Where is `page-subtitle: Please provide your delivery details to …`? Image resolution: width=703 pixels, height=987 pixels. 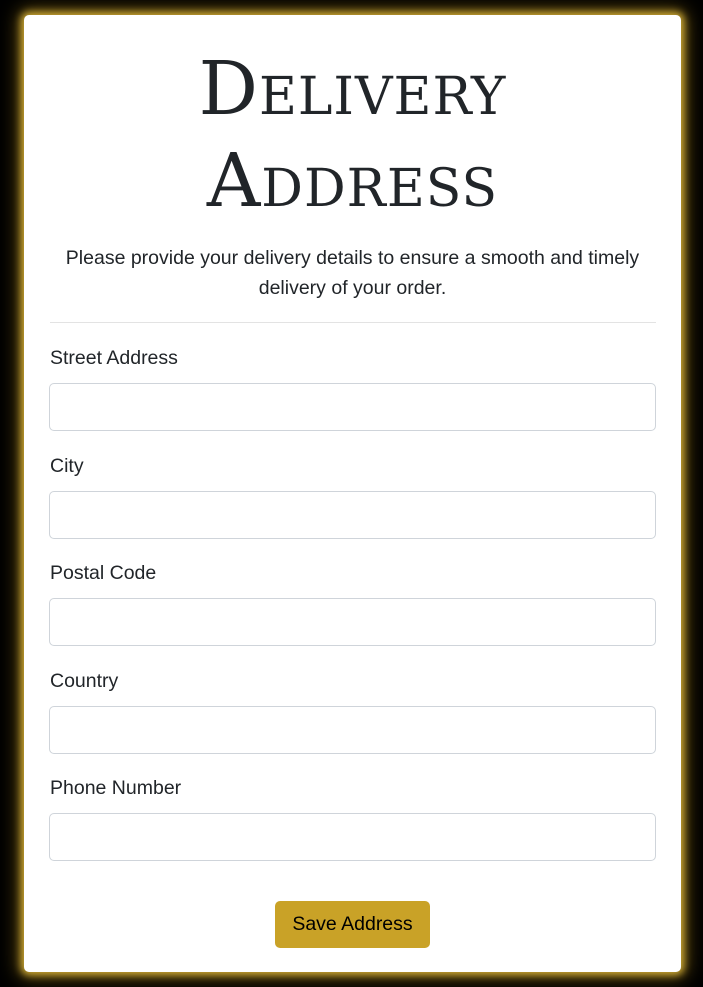 page-subtitle: Please provide your delivery details to … is located at coordinates (352, 273).